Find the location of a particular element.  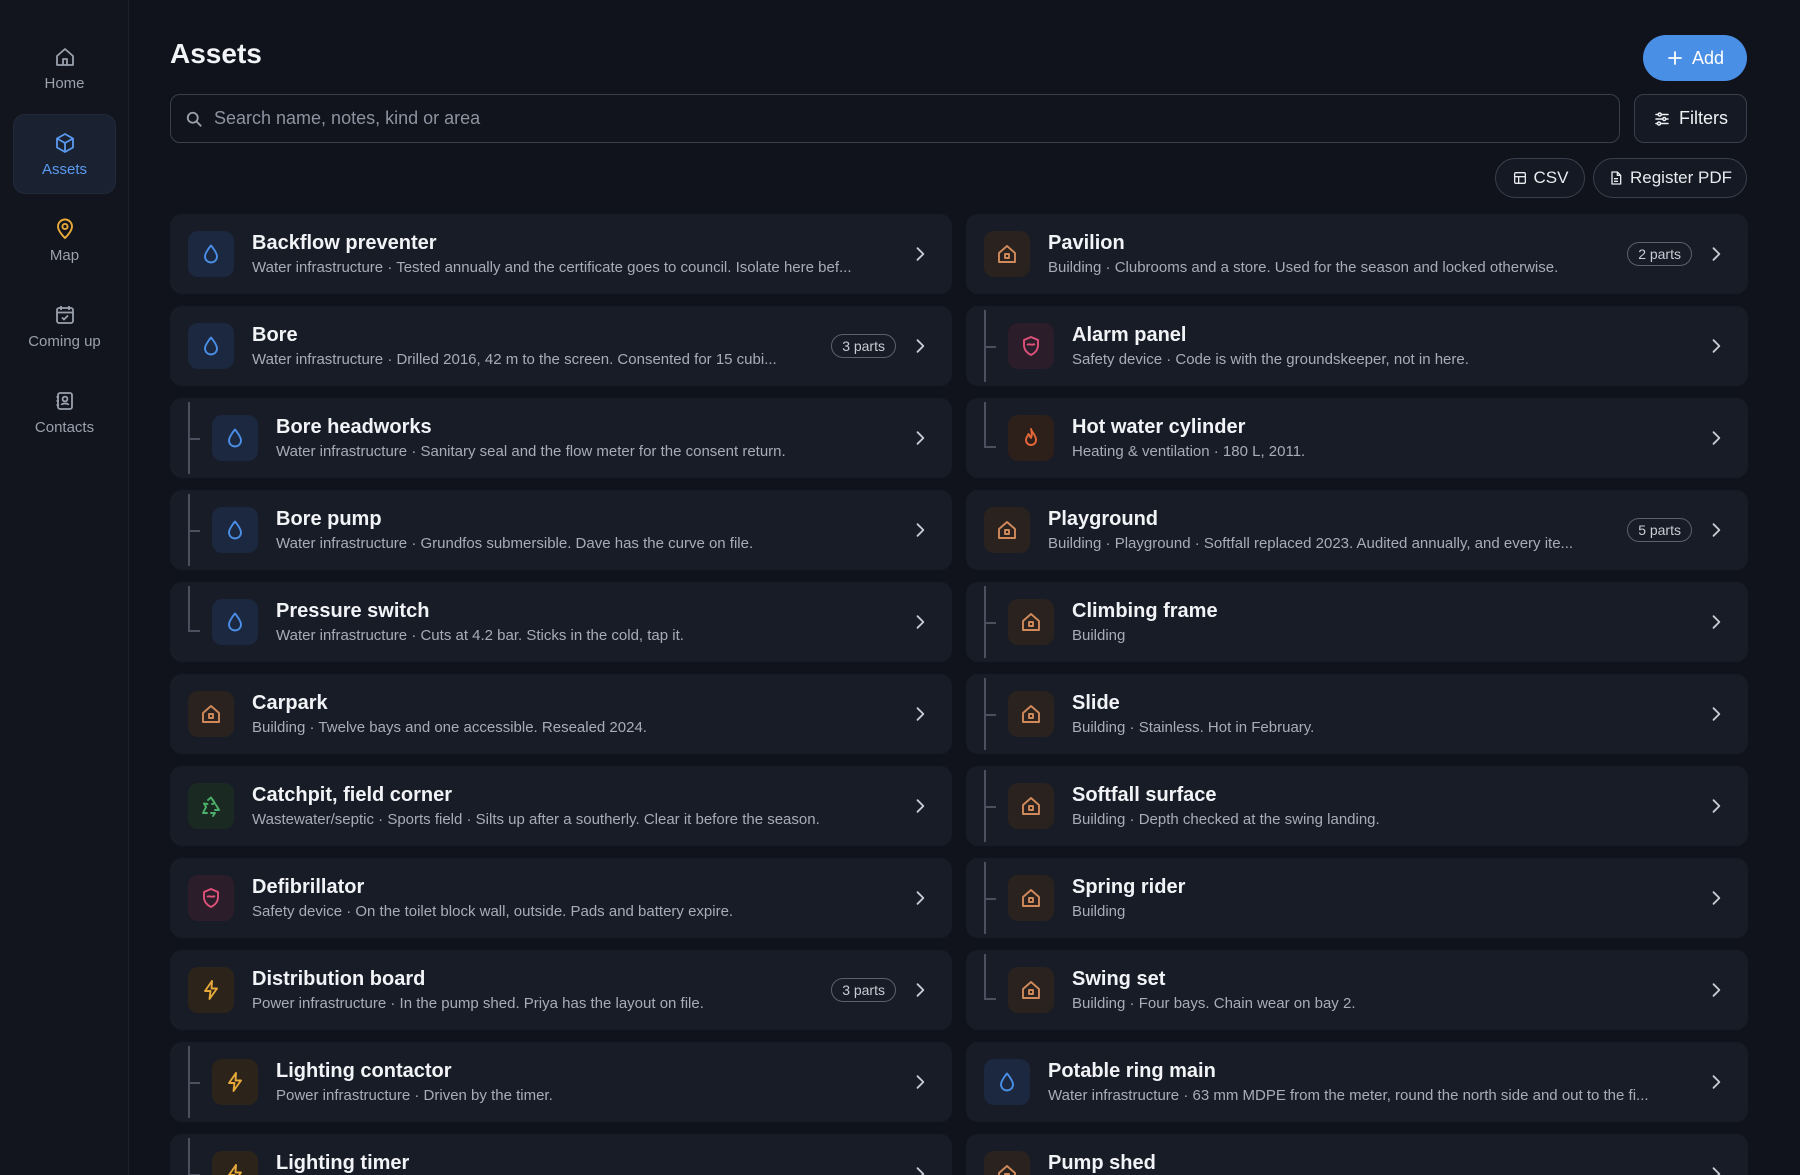

asset-title: Softfall surface is located at coordinates (1144, 795).